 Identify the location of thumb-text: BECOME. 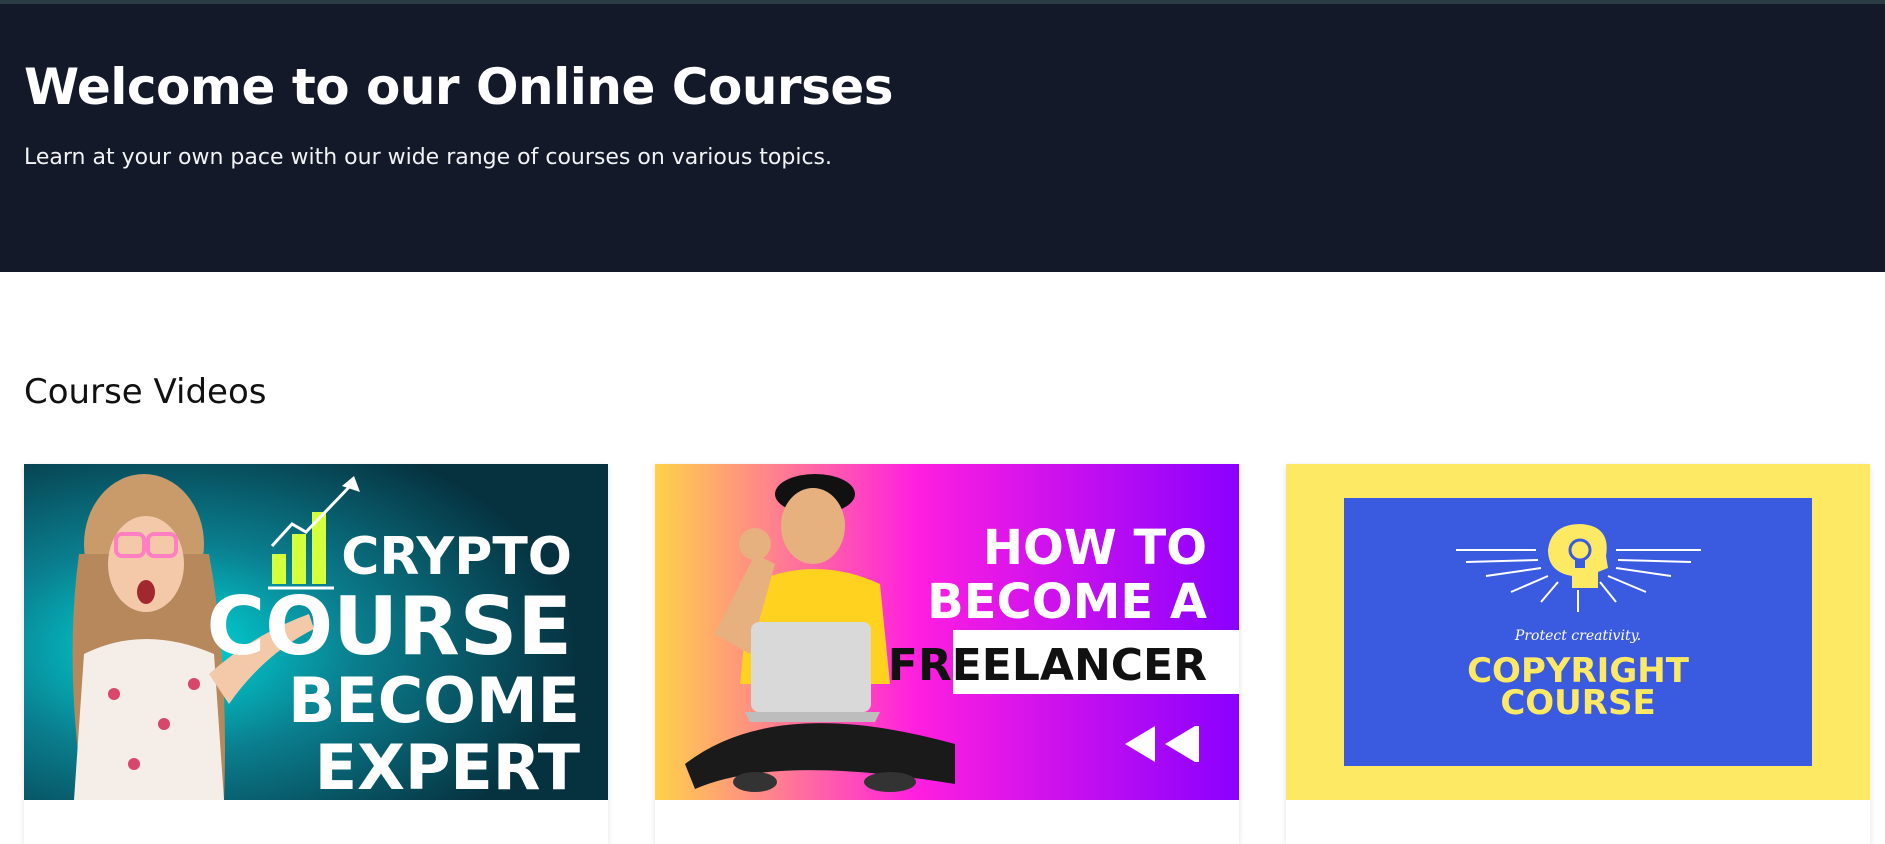
(434, 700).